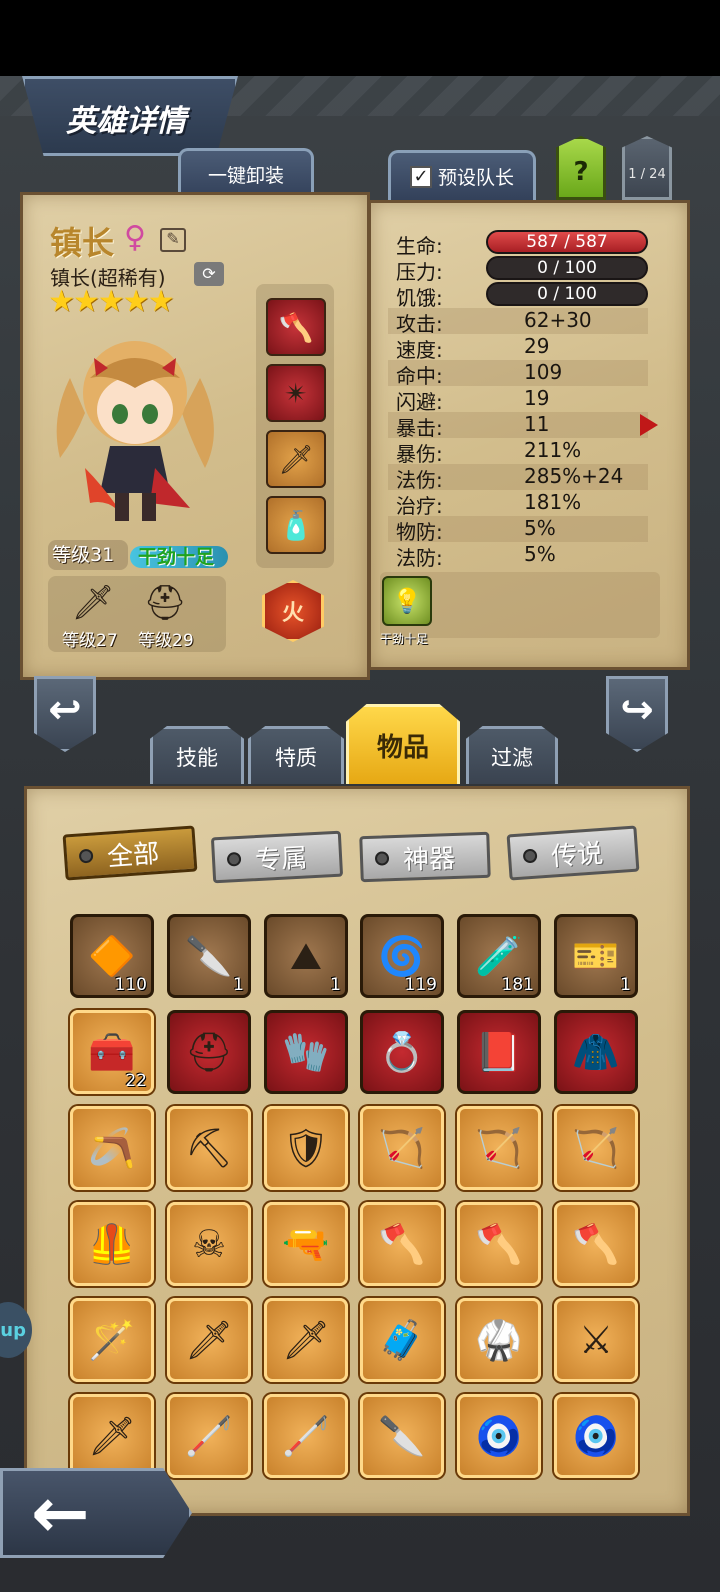 This screenshot has height=1592, width=720. I want to click on inventory-item: 🔫, so click(306, 1244).